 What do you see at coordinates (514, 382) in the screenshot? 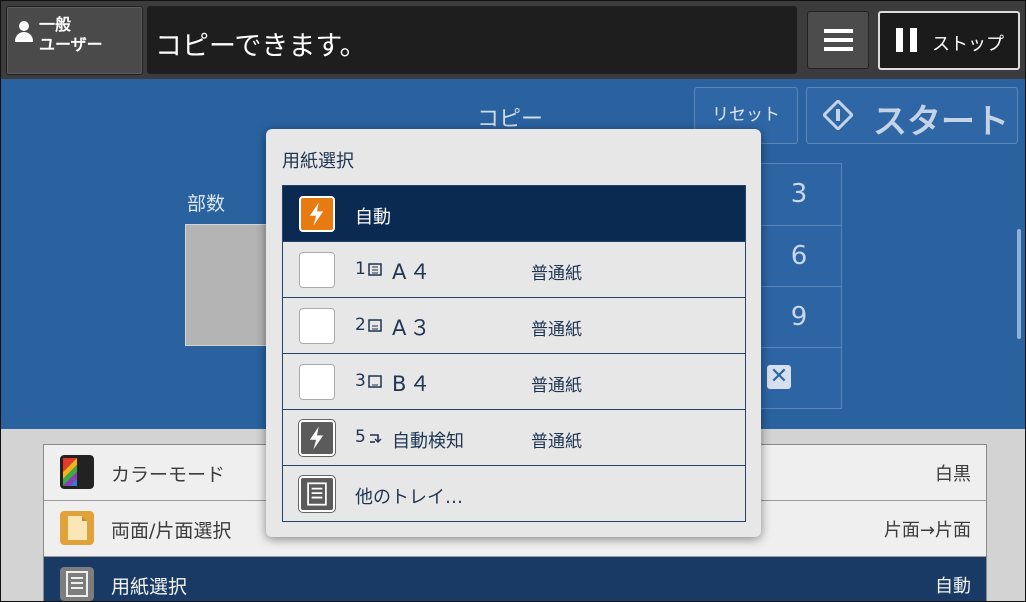
I see `option-tray-3: 3 B４ 普通紙` at bounding box center [514, 382].